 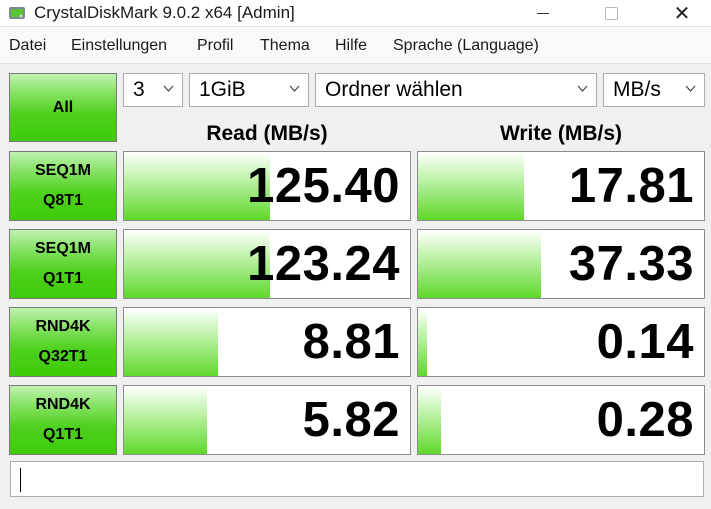 I want to click on window-title: CrystalDiskMark 9.0.2 x64 [Admin], so click(x=164, y=12).